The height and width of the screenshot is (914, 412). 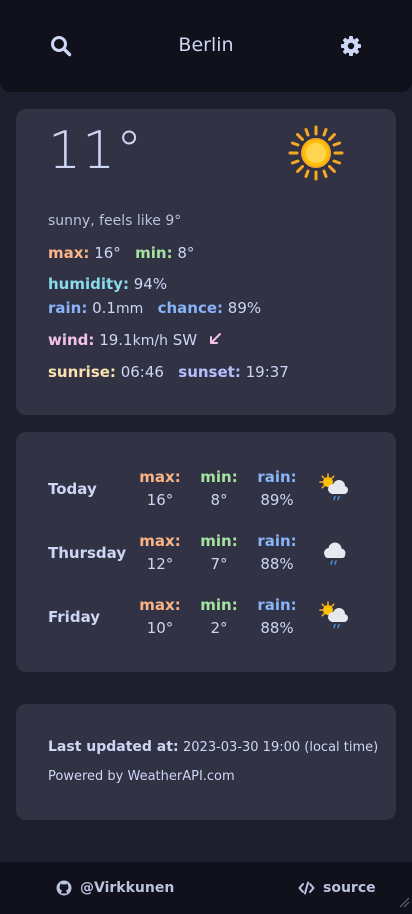 What do you see at coordinates (404, 902) in the screenshot?
I see `resize-handle-icon` at bounding box center [404, 902].